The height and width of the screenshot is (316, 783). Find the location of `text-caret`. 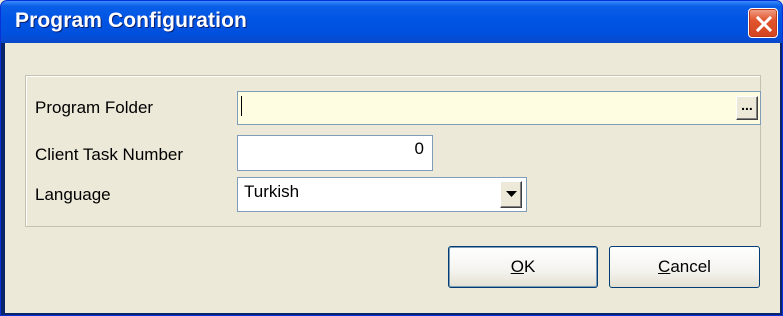

text-caret is located at coordinates (241, 106).